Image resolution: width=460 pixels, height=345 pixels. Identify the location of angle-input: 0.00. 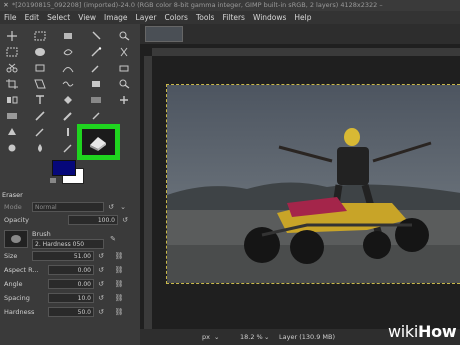
(71, 284).